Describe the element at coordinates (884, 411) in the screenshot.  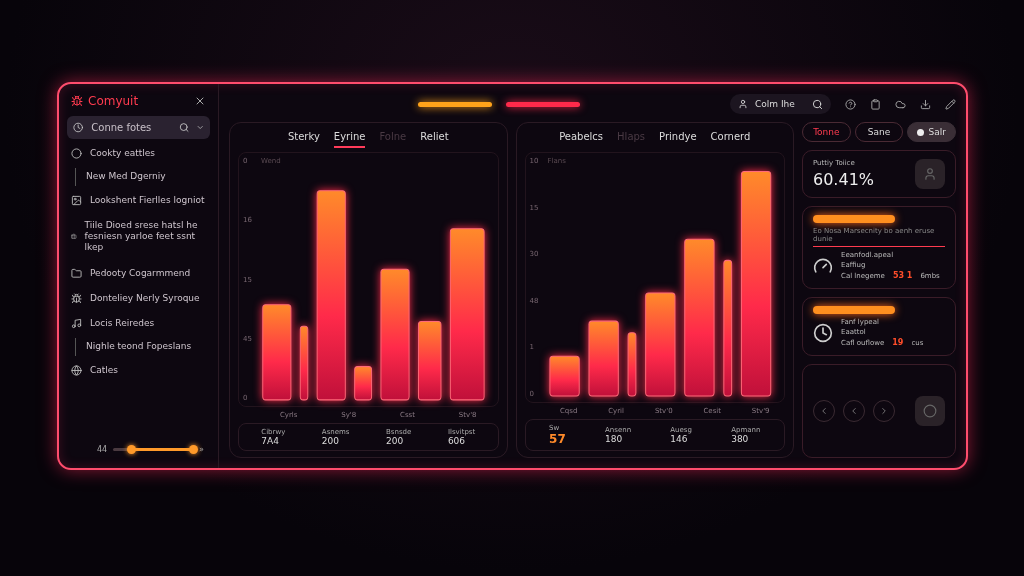
I see `chevron-right-icon` at that location.